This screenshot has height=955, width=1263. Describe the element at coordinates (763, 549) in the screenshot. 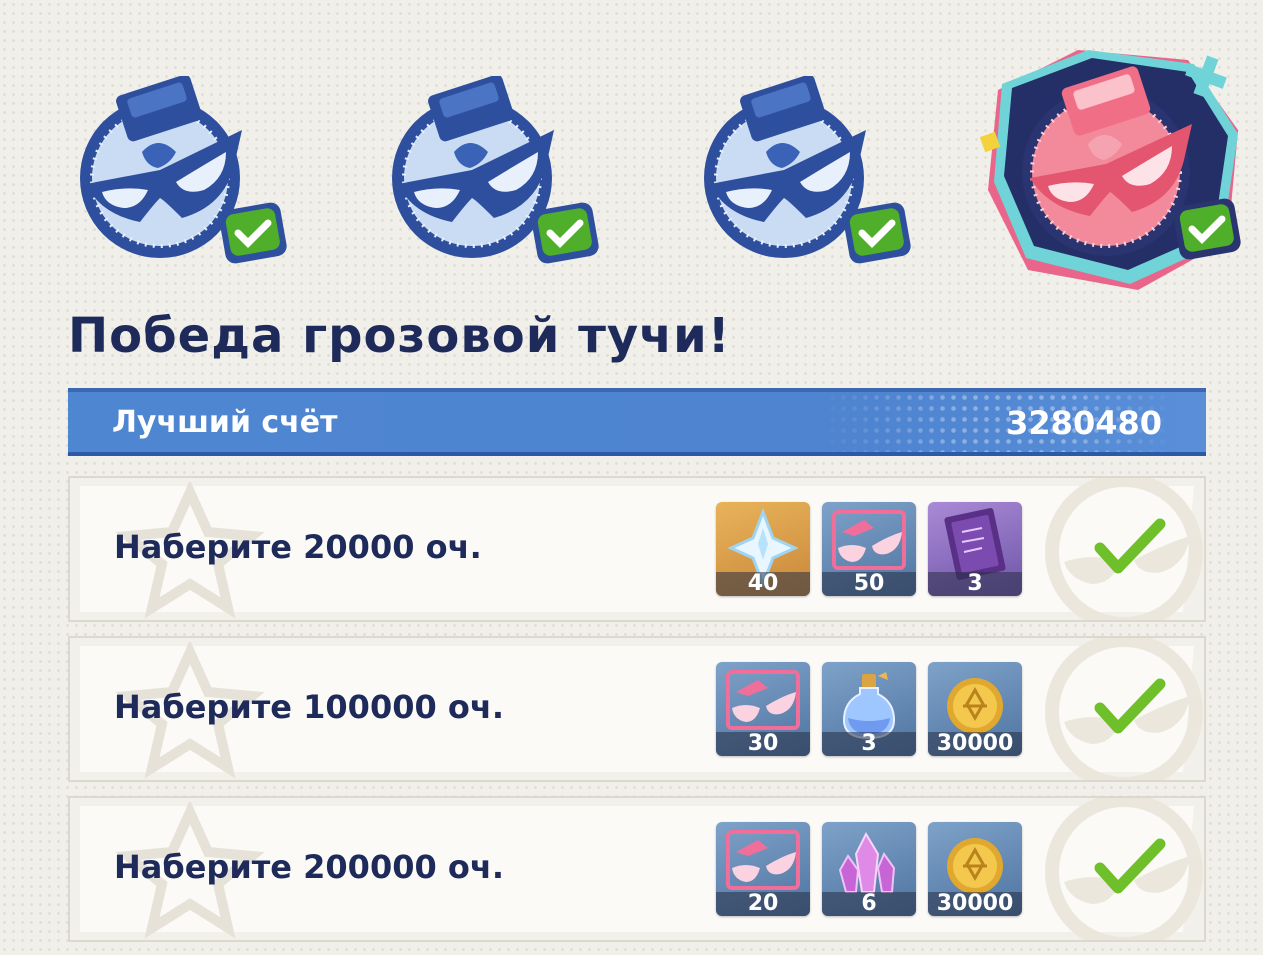

I see `reward-item: 40` at that location.